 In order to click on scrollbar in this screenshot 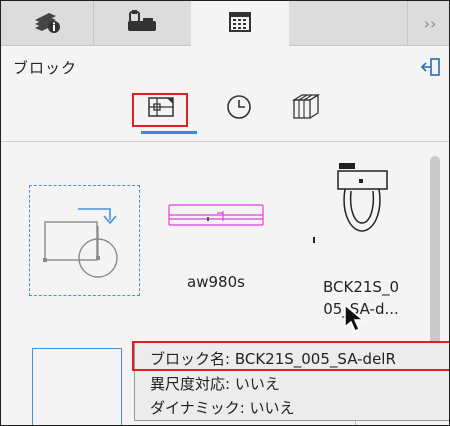, I will do `click(435, 251)`.